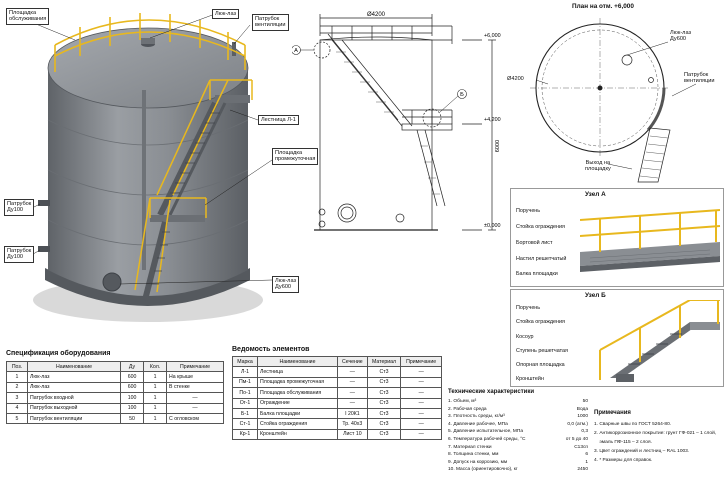 The height and width of the screenshot is (484, 726). Describe the element at coordinates (586, 455) in the screenshot. I see `tech-spec-value: 6` at that location.